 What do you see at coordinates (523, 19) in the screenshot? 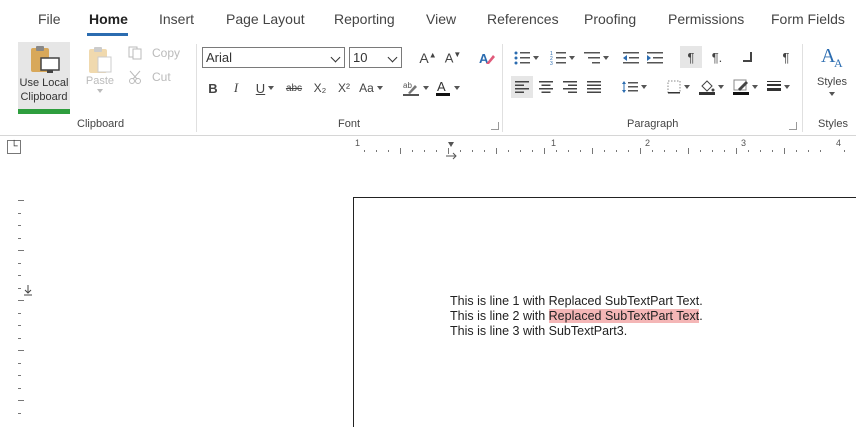
I see `tab-references: References` at bounding box center [523, 19].